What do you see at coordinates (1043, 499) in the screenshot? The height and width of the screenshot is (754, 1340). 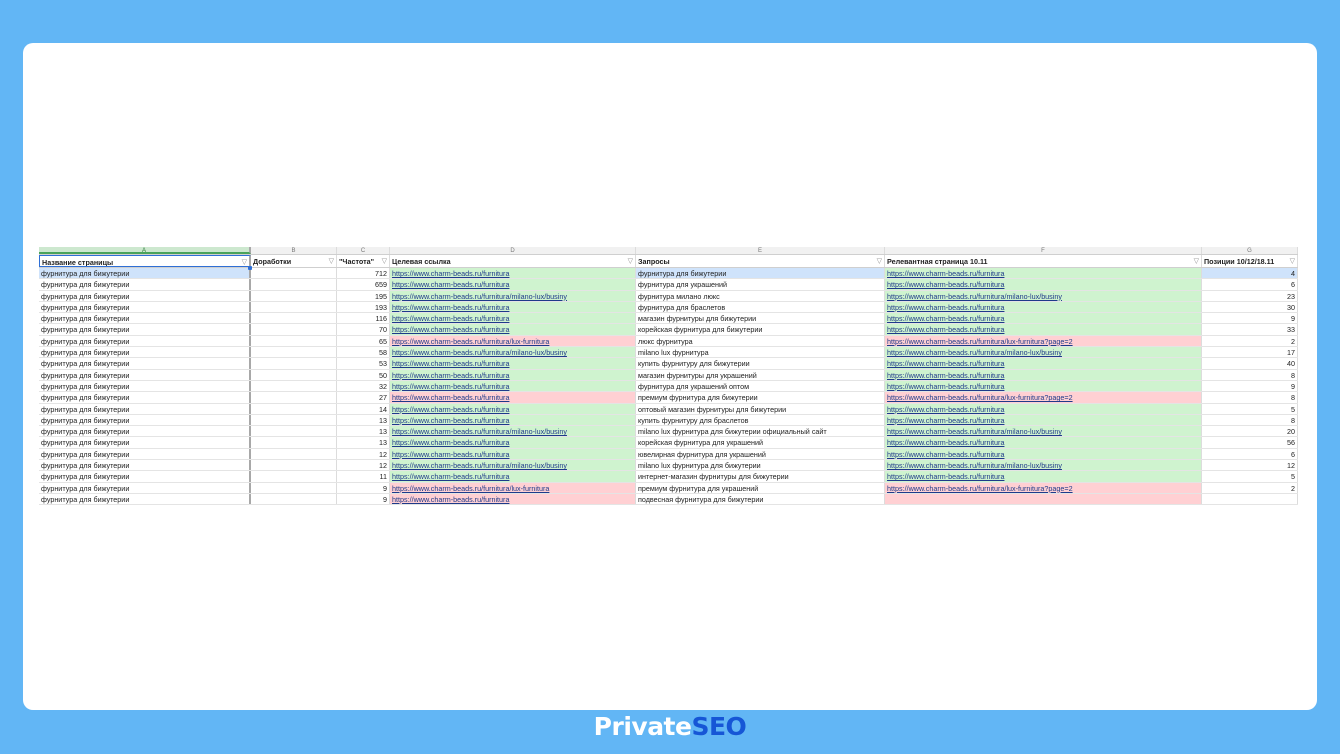 I see `cell-relevant-page` at bounding box center [1043, 499].